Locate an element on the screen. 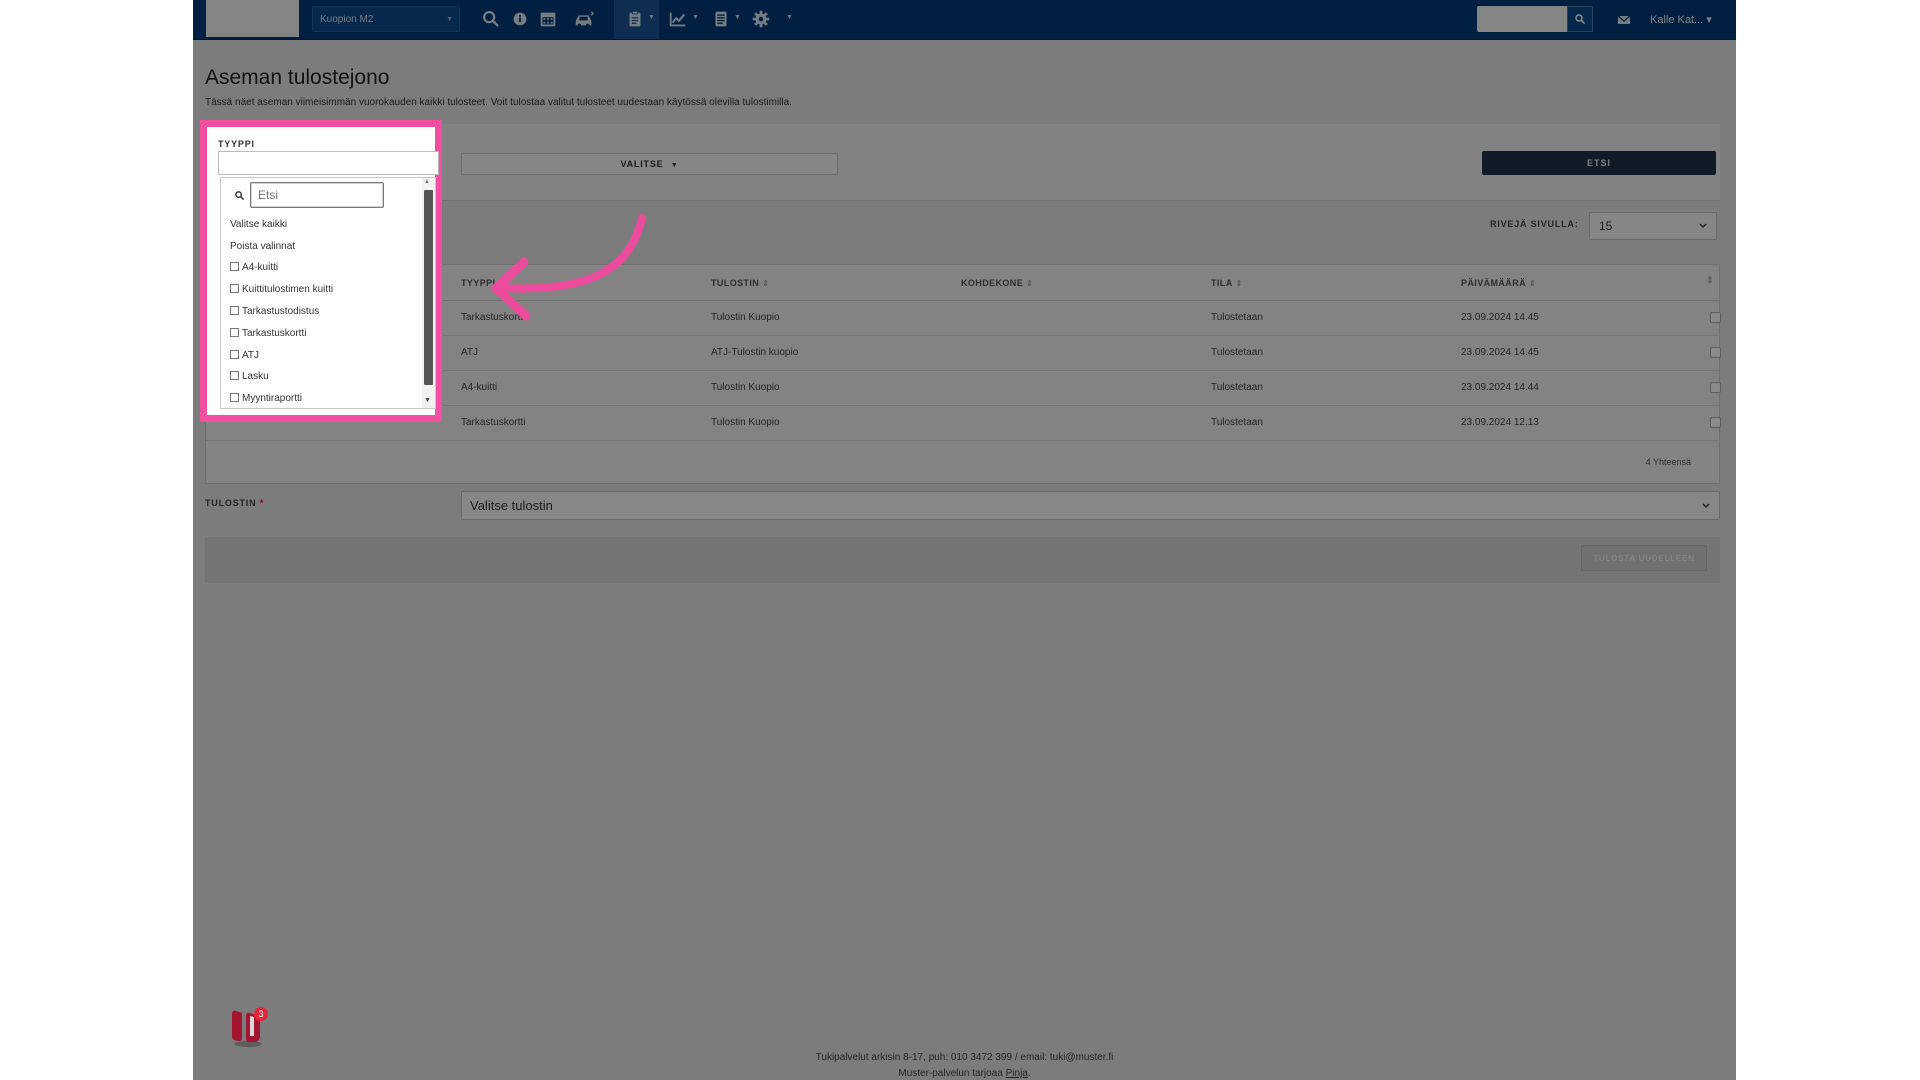  column-header-status-label: TILA is located at coordinates (1222, 283).